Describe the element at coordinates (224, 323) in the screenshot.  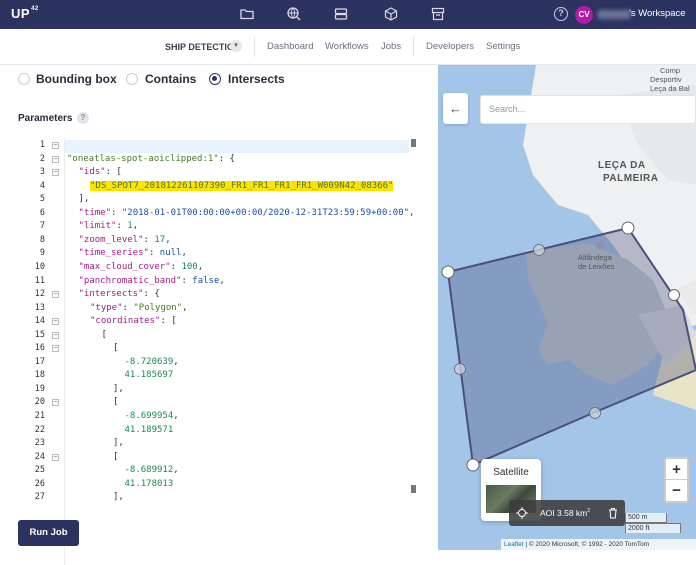
I see `code-line: 14− "coordinates": [` at that location.